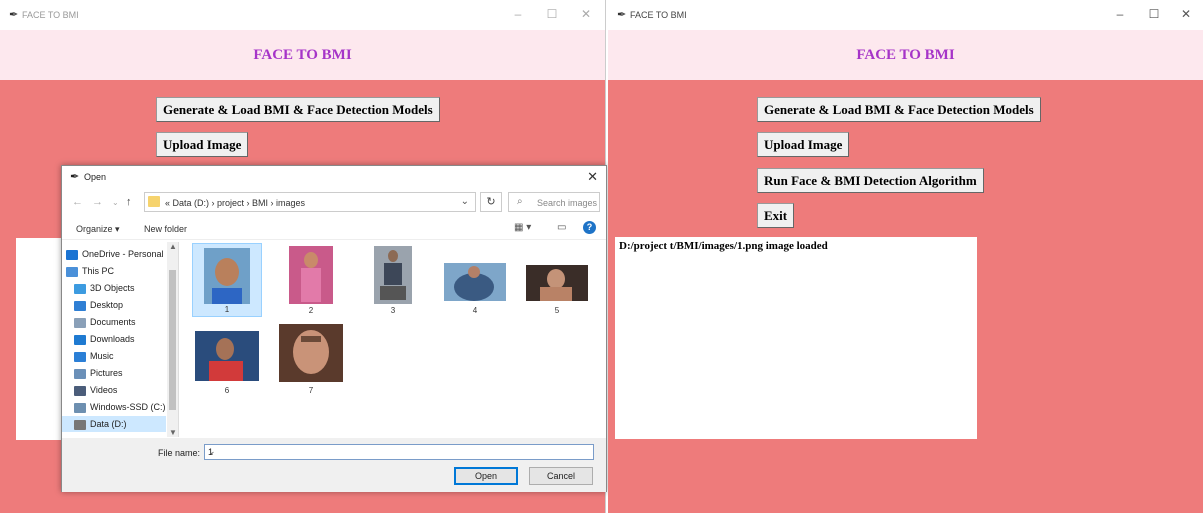 The image size is (1203, 513). What do you see at coordinates (475, 310) in the screenshot?
I see `file-name: 4` at bounding box center [475, 310].